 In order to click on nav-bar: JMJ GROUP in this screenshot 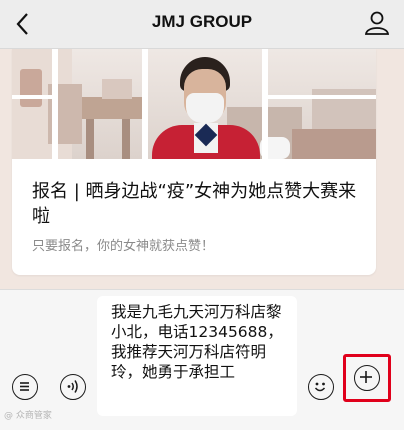, I will do `click(202, 24)`.